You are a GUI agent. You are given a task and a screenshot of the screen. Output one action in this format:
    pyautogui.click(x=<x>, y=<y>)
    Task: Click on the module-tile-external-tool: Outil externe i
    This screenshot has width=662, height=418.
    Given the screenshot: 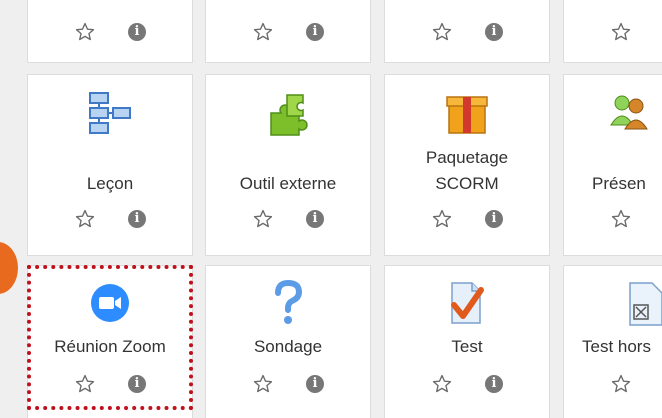 What is the action you would take?
    pyautogui.click(x=288, y=165)
    